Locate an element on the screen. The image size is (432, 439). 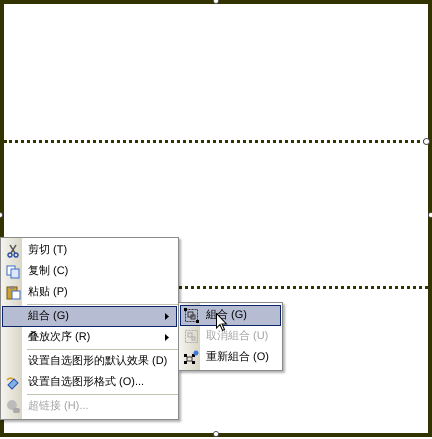
menu-item: 粘贴 (P) is located at coordinates (89, 292).